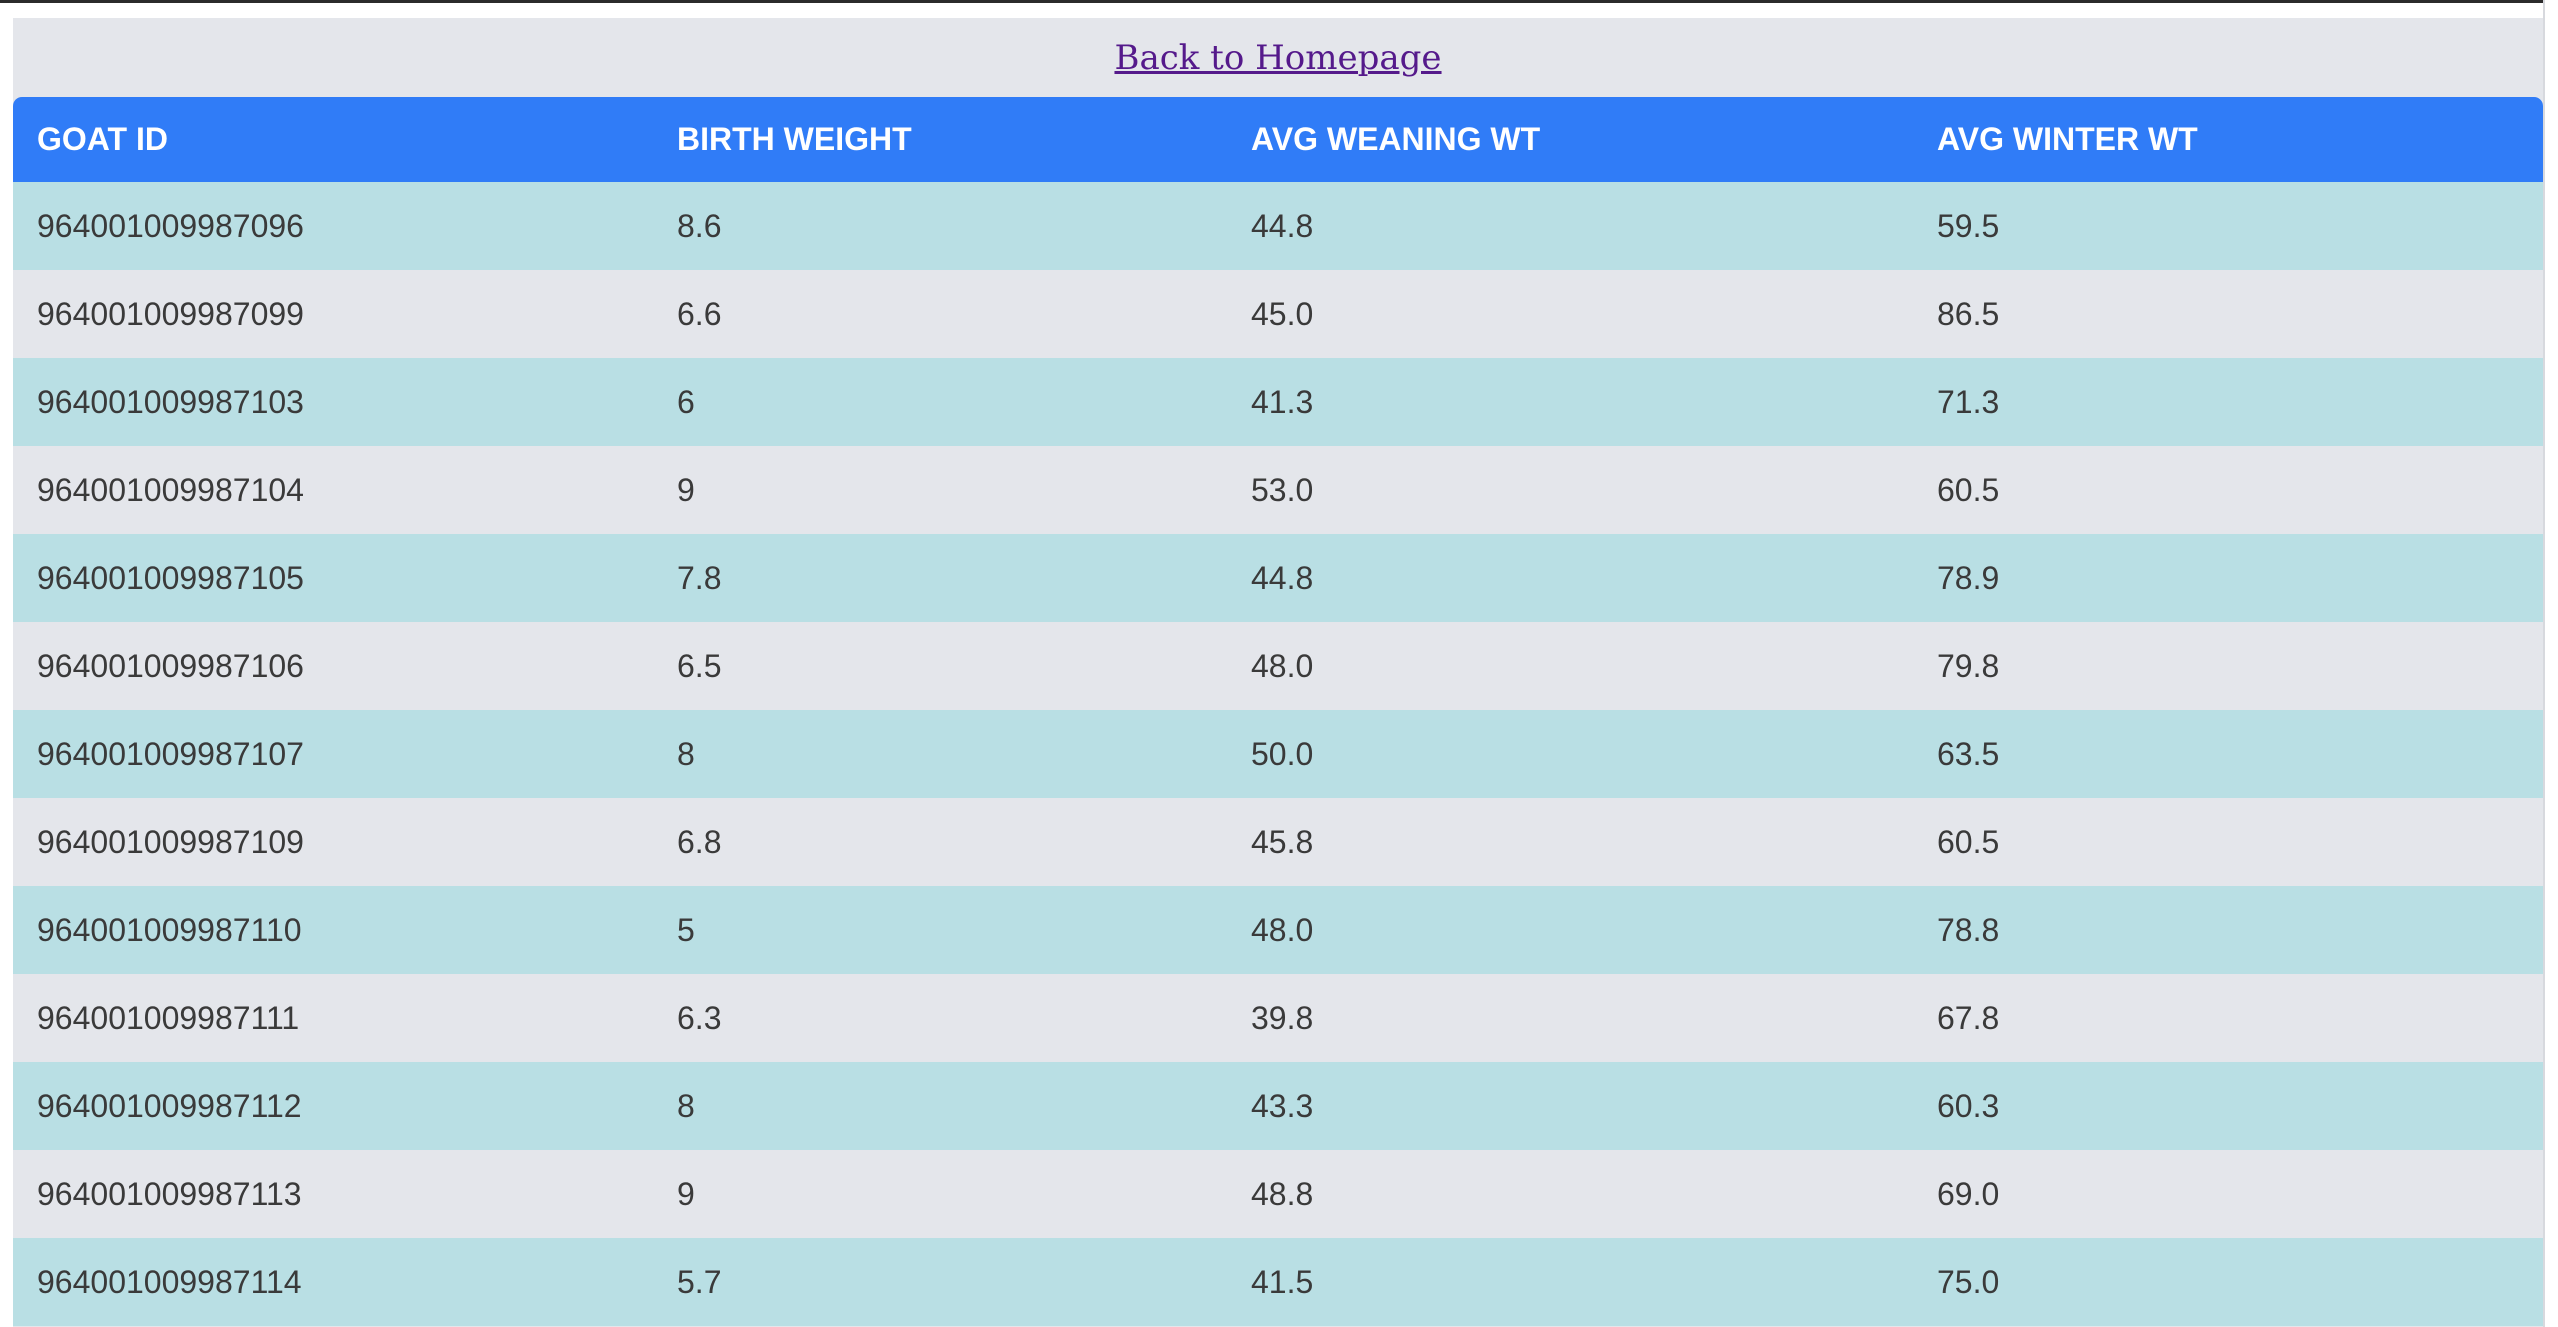 This screenshot has width=2558, height=1327. I want to click on table-row: 964001009987113 9 48.8 69.0, so click(1278, 1194).